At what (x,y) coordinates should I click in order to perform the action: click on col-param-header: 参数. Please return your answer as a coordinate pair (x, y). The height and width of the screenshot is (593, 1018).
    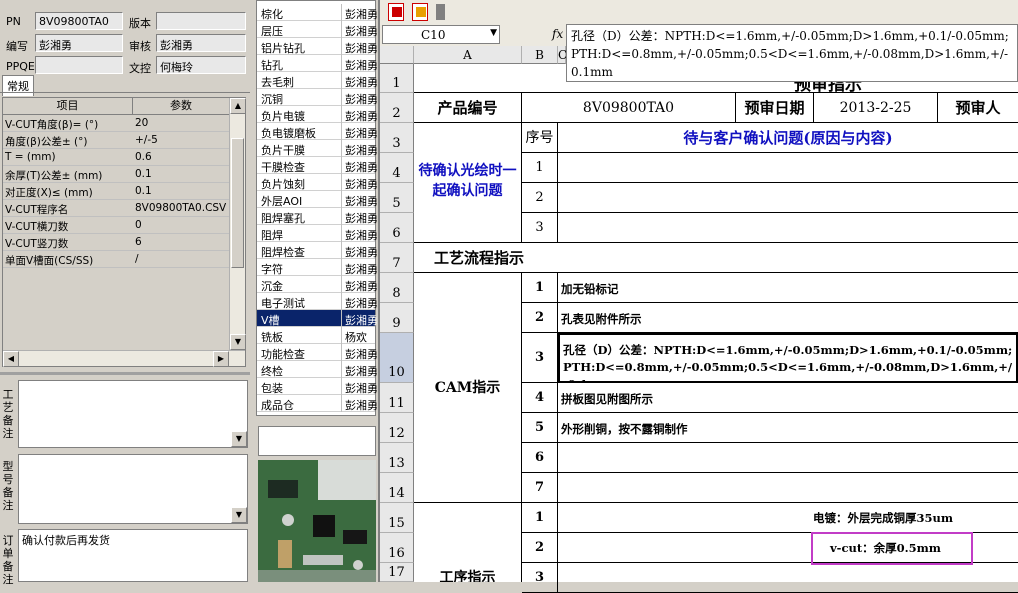
    Looking at the image, I should click on (181, 106).